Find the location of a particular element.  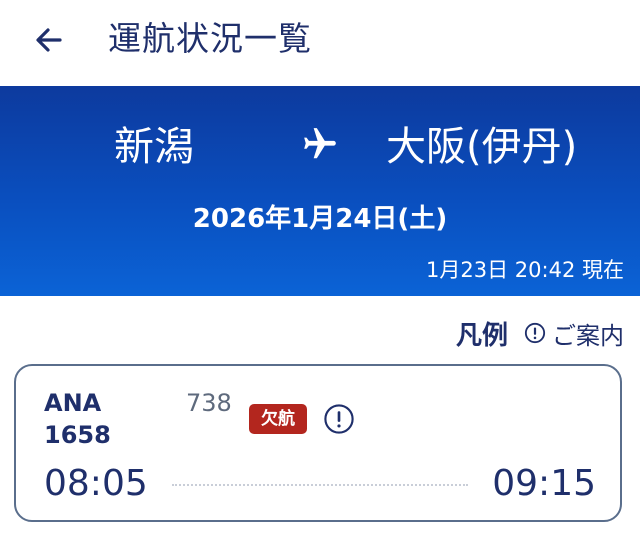

origin-airport: 新潟 is located at coordinates (154, 147).